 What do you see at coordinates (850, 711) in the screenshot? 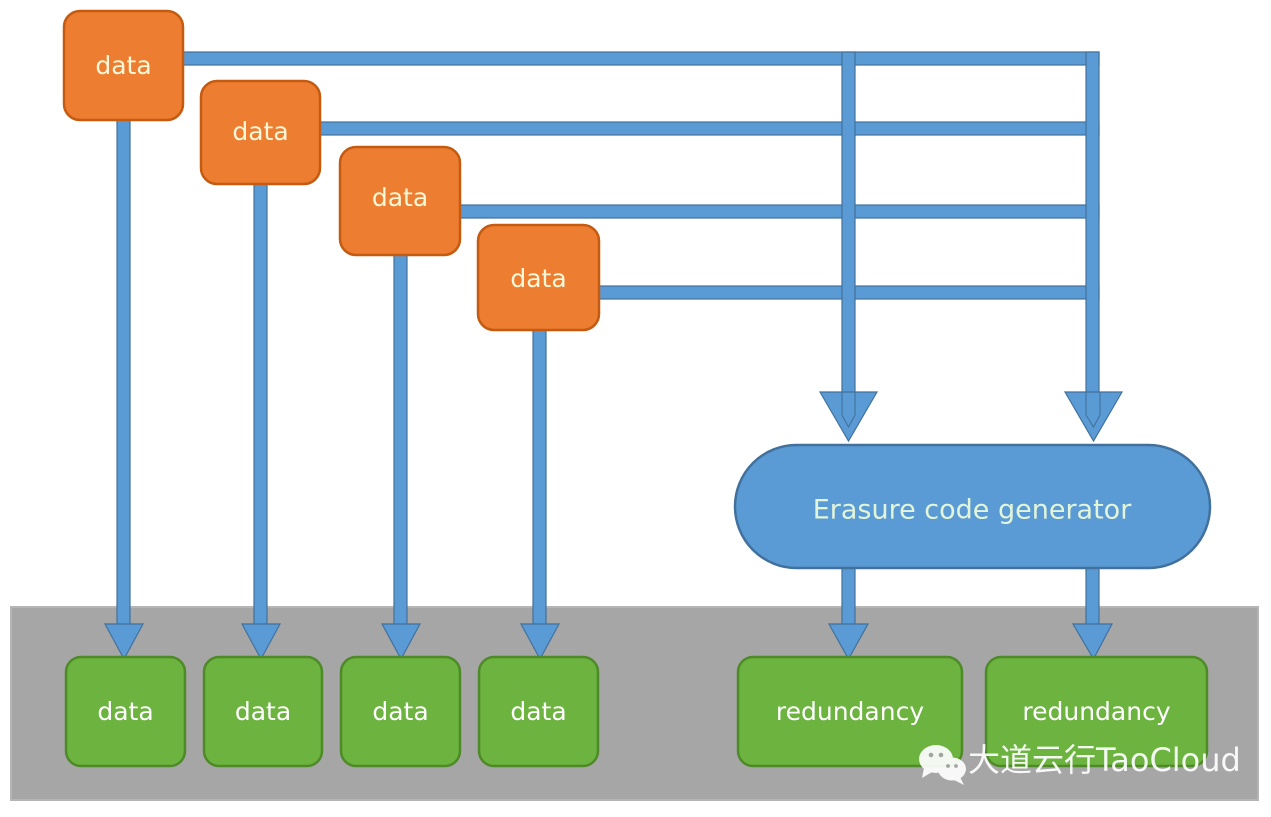
I see `output-block-redundancy-1-label: redundancy` at bounding box center [850, 711].